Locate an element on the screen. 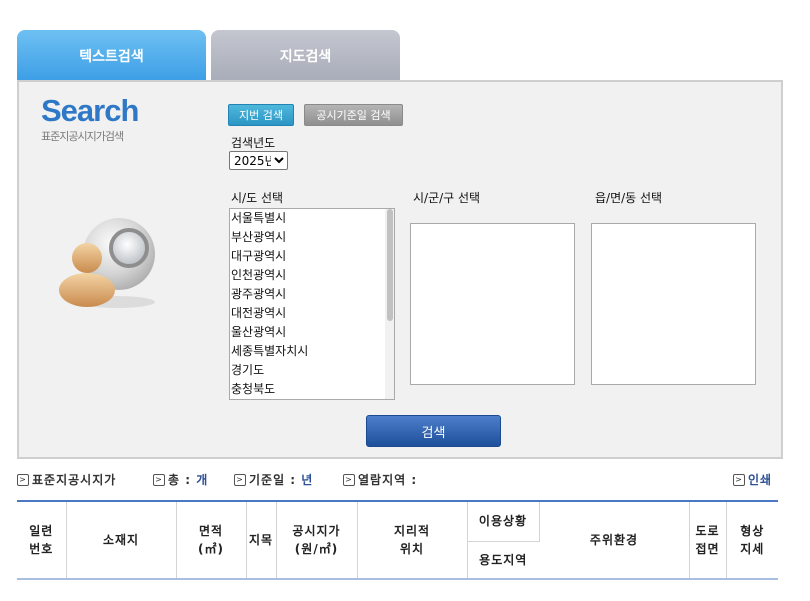 The width and height of the screenshot is (810, 601). jibun-search-button: 지번 검색 is located at coordinates (261, 115).